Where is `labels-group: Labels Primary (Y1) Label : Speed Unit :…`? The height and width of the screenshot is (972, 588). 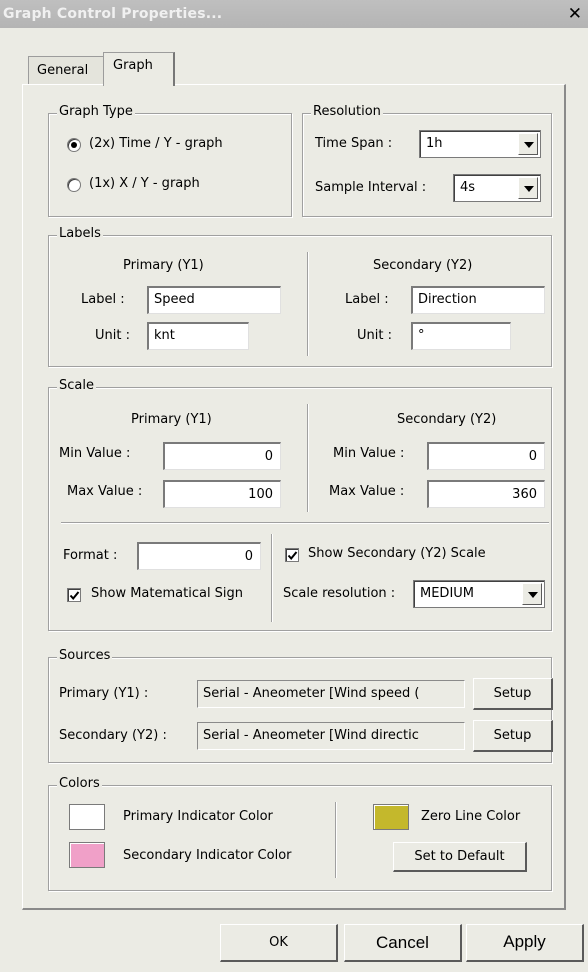
labels-group: Labels Primary (Y1) Label : Speed Unit :… is located at coordinates (300, 296).